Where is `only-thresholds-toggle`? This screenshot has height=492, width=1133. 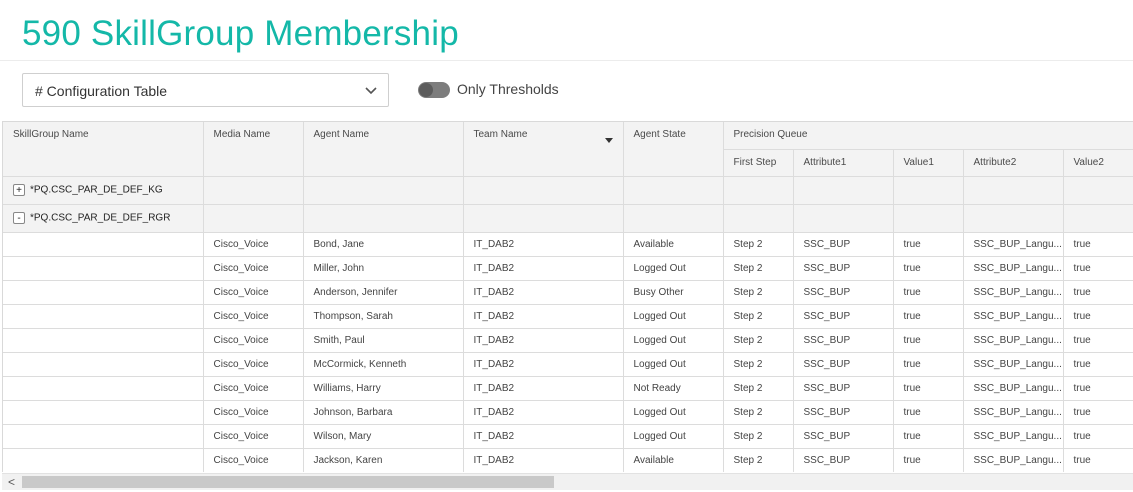 only-thresholds-toggle is located at coordinates (434, 90).